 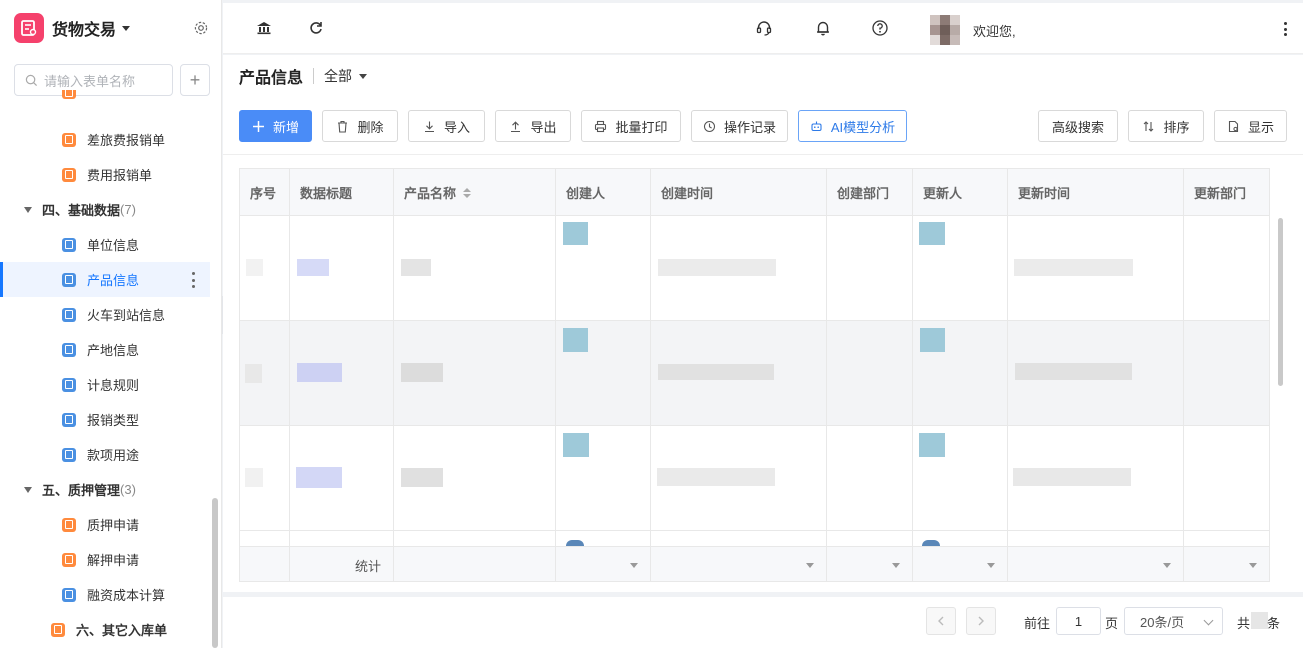 What do you see at coordinates (126, 28) in the screenshot?
I see `app-switch-caret-icon` at bounding box center [126, 28].